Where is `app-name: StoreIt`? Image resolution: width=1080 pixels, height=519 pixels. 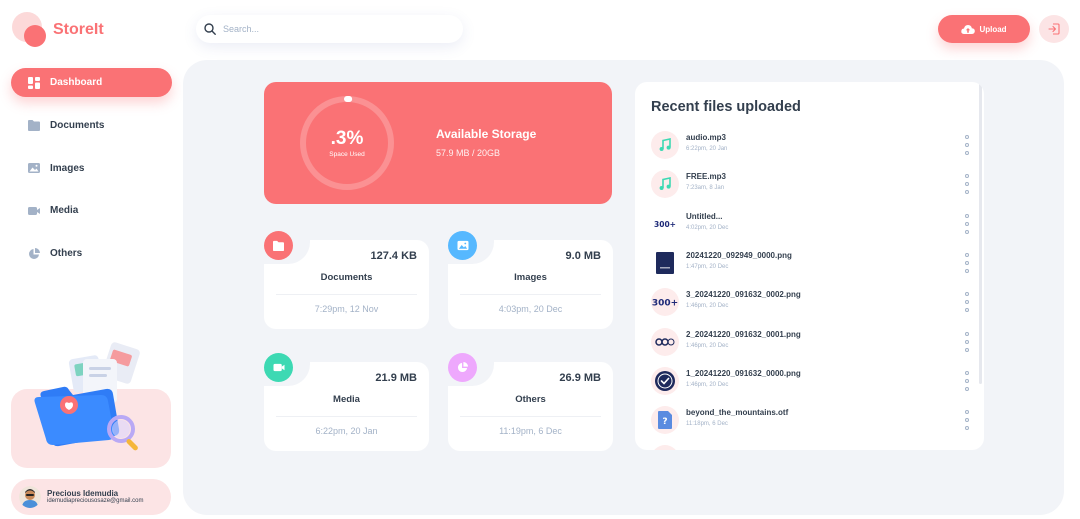
app-name: StoreIt is located at coordinates (78, 29).